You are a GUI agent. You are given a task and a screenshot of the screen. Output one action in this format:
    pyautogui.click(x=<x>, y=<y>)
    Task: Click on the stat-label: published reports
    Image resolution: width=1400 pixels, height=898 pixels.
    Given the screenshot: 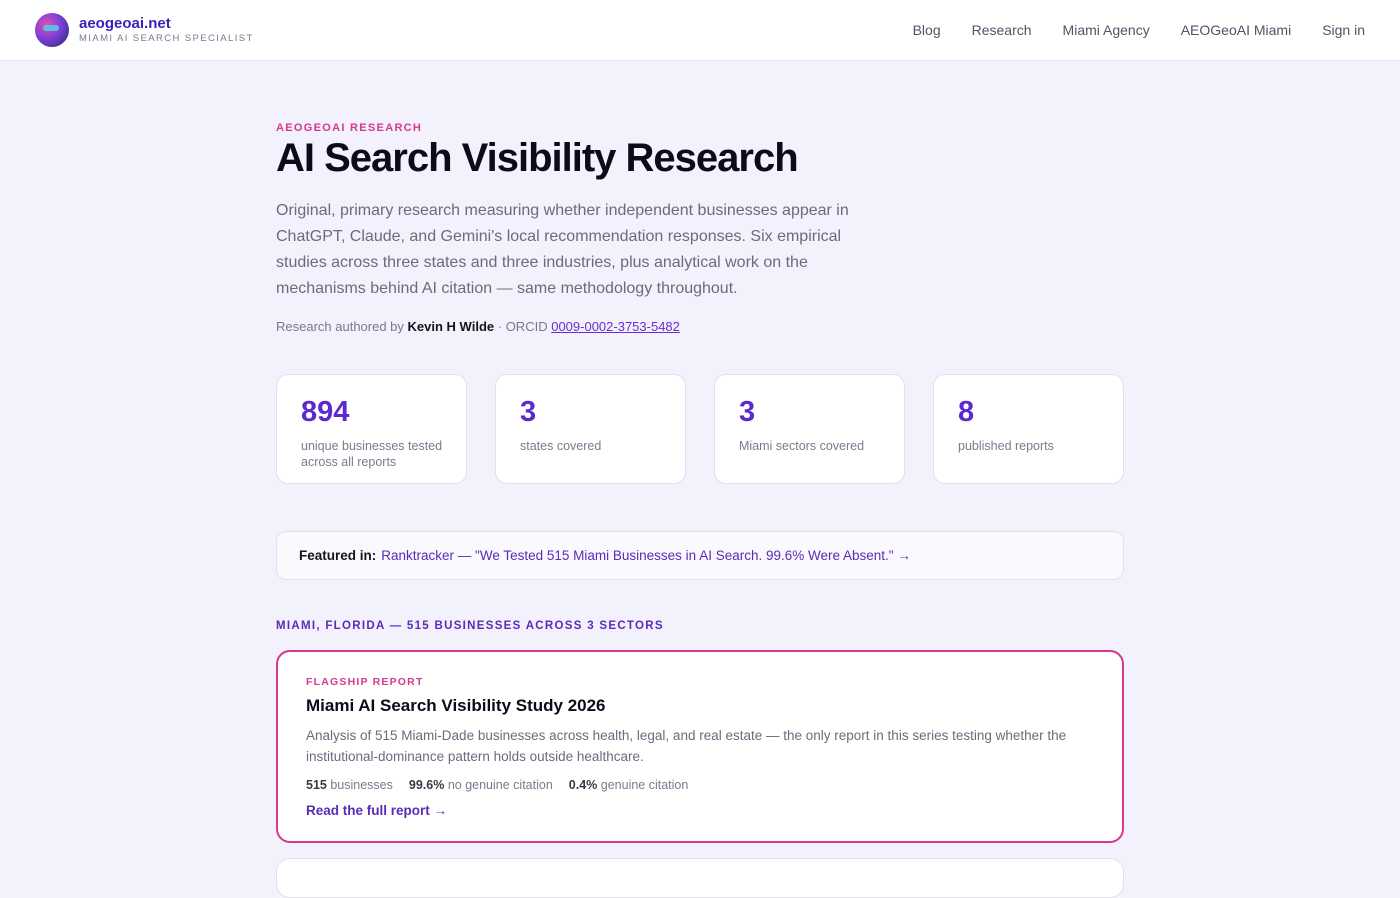 What is the action you would take?
    pyautogui.click(x=1006, y=446)
    